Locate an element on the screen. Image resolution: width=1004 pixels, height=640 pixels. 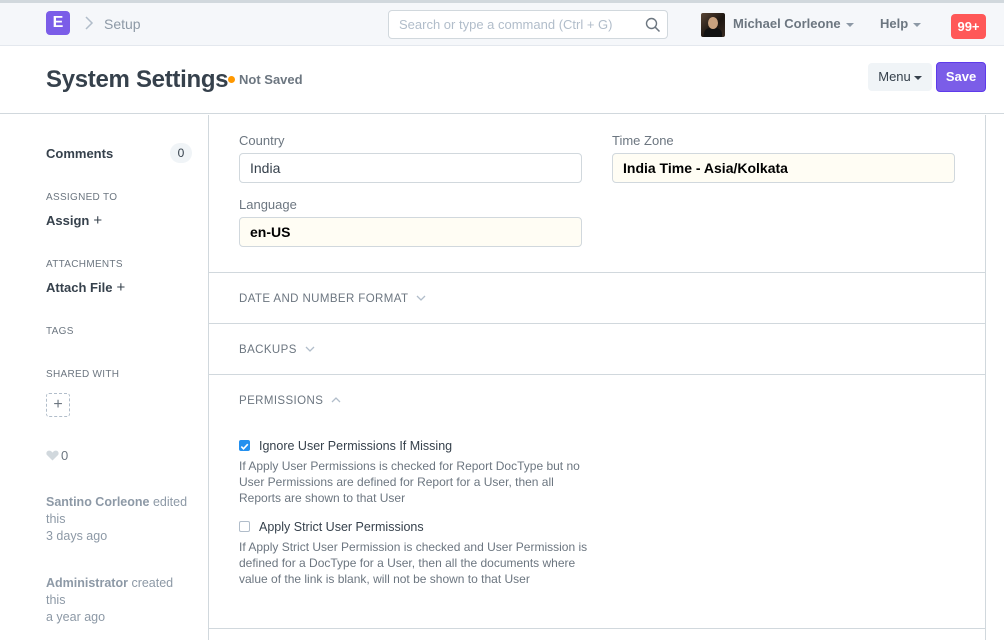
breadcrumb-setup: Setup is located at coordinates (122, 24).